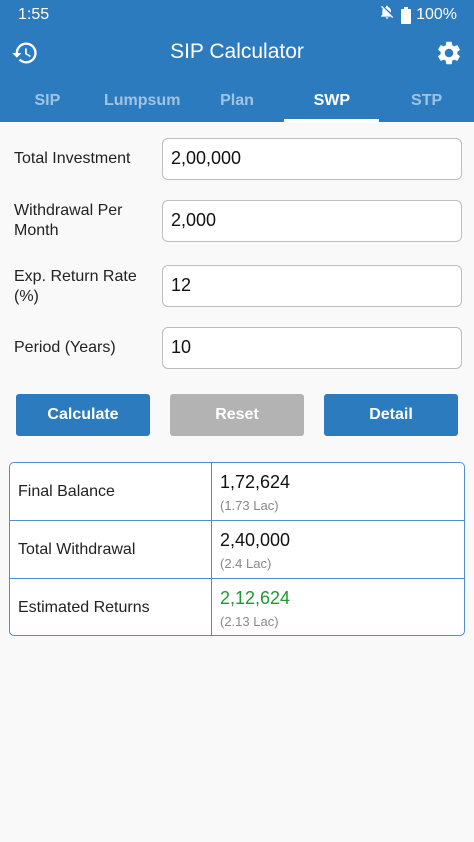 The width and height of the screenshot is (474, 842). What do you see at coordinates (83, 415) in the screenshot?
I see `calculate-button: Calculate` at bounding box center [83, 415].